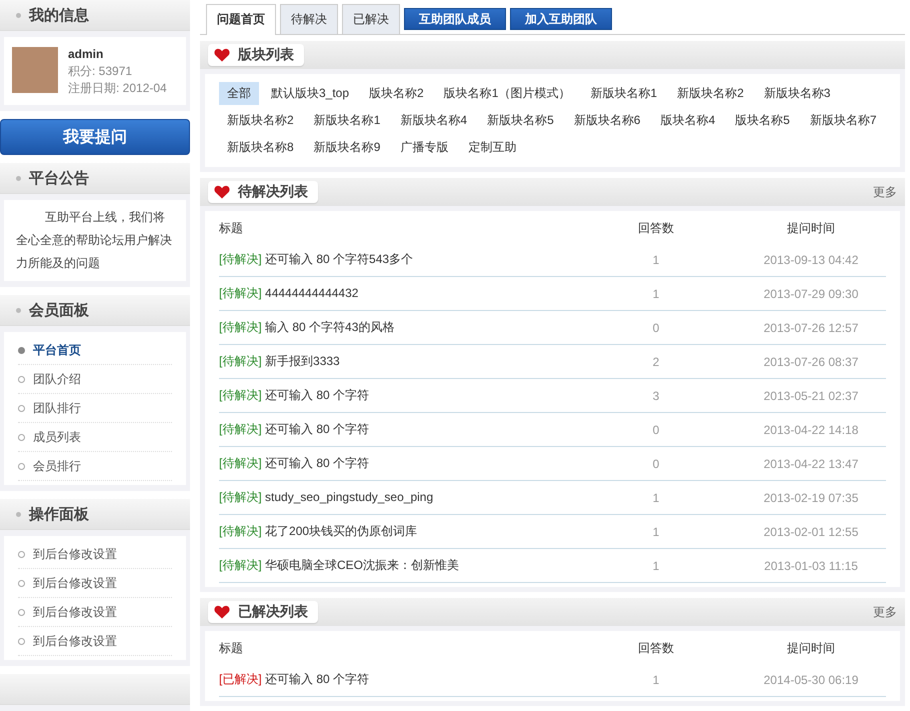 This screenshot has height=711, width=910. What do you see at coordinates (260, 147) in the screenshot?
I see `category-link: 新版块名称8` at bounding box center [260, 147].